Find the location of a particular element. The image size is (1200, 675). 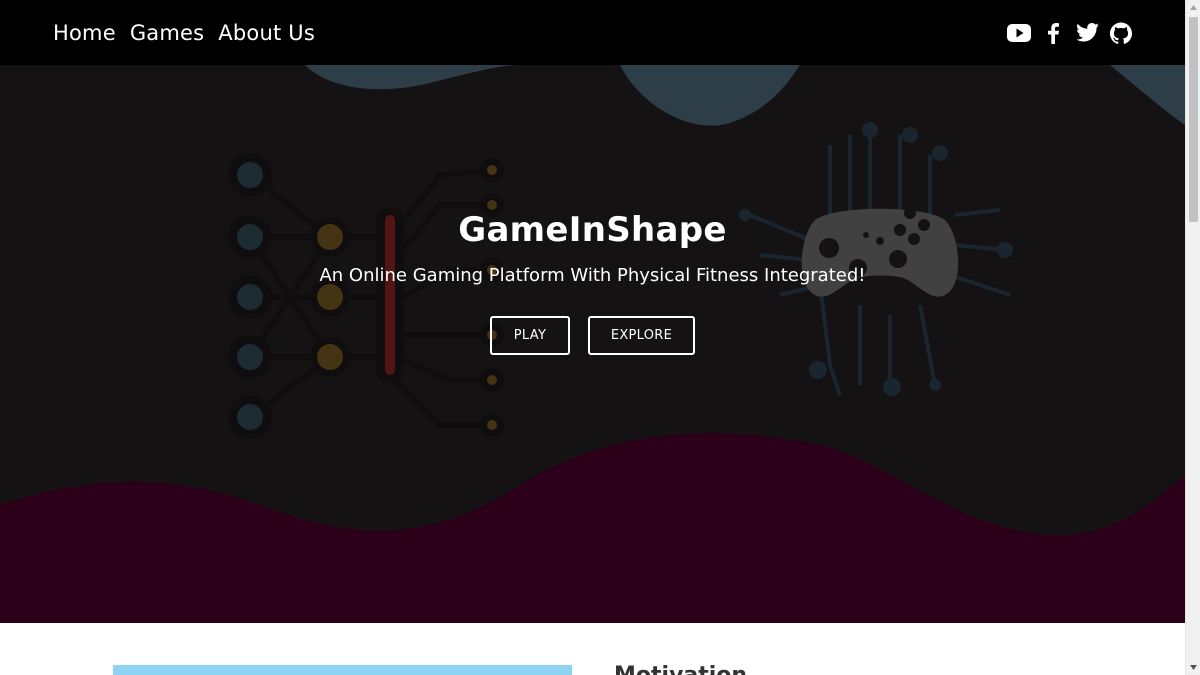

nav-links: Home Games About Us is located at coordinates (184, 33).